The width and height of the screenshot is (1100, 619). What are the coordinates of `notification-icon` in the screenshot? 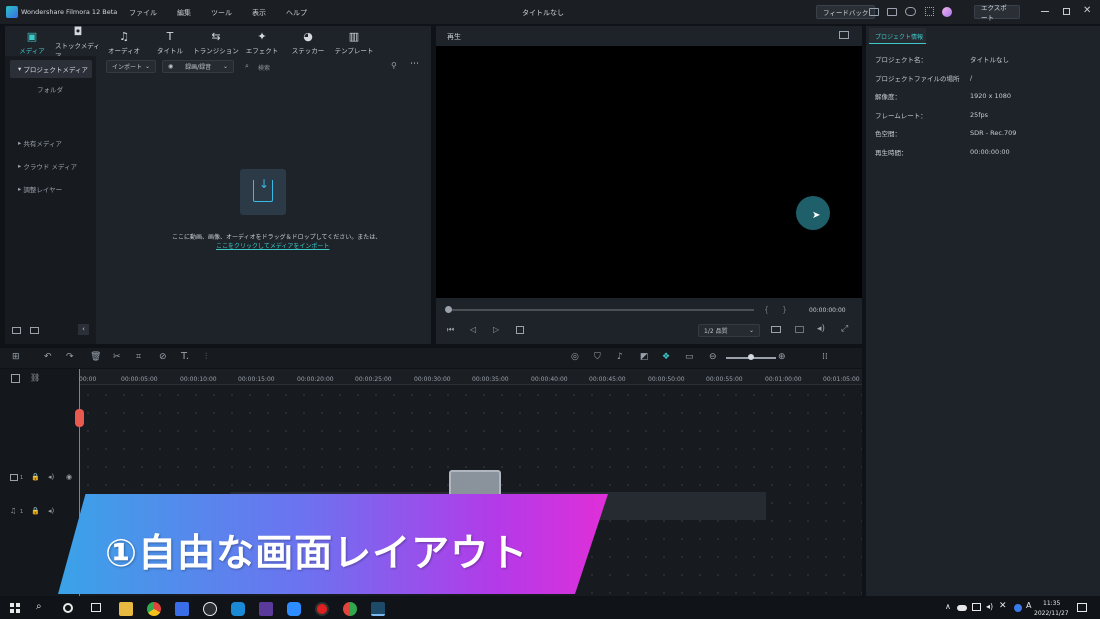 It's located at (1082, 607).